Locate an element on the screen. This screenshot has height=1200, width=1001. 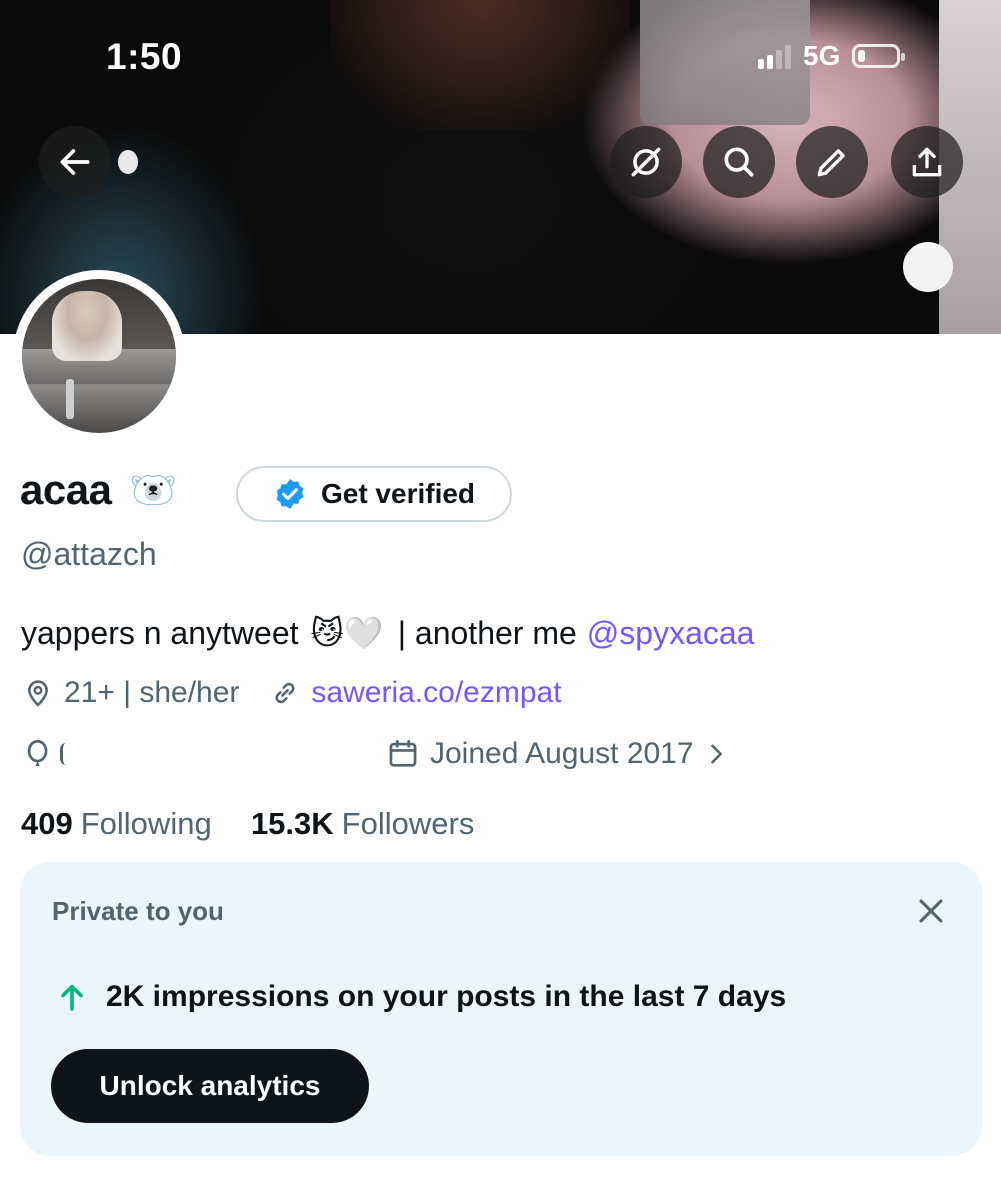
name-emoji: 🐻‍❄️ is located at coordinates (153, 489).